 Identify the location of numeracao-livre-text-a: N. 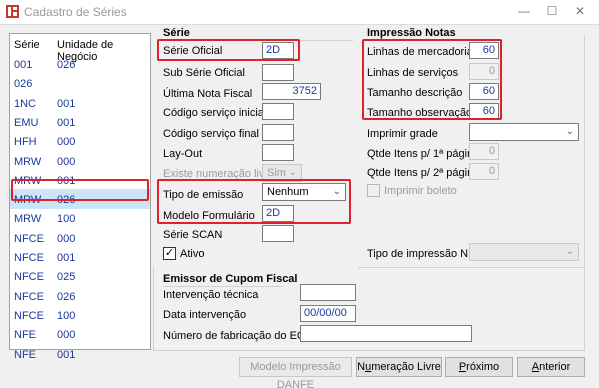
(361, 367).